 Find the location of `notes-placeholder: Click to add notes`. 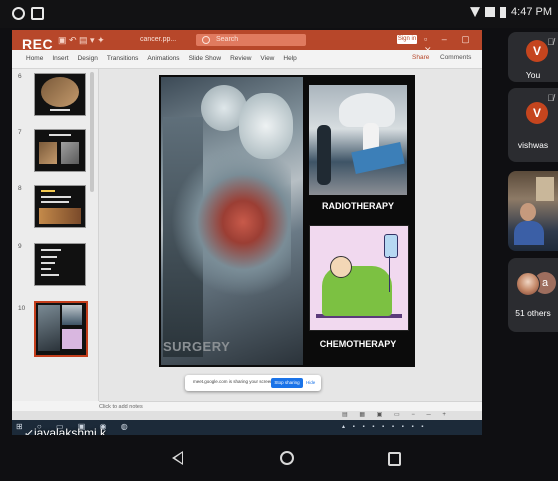

notes-placeholder: Click to add notes is located at coordinates (121, 407).